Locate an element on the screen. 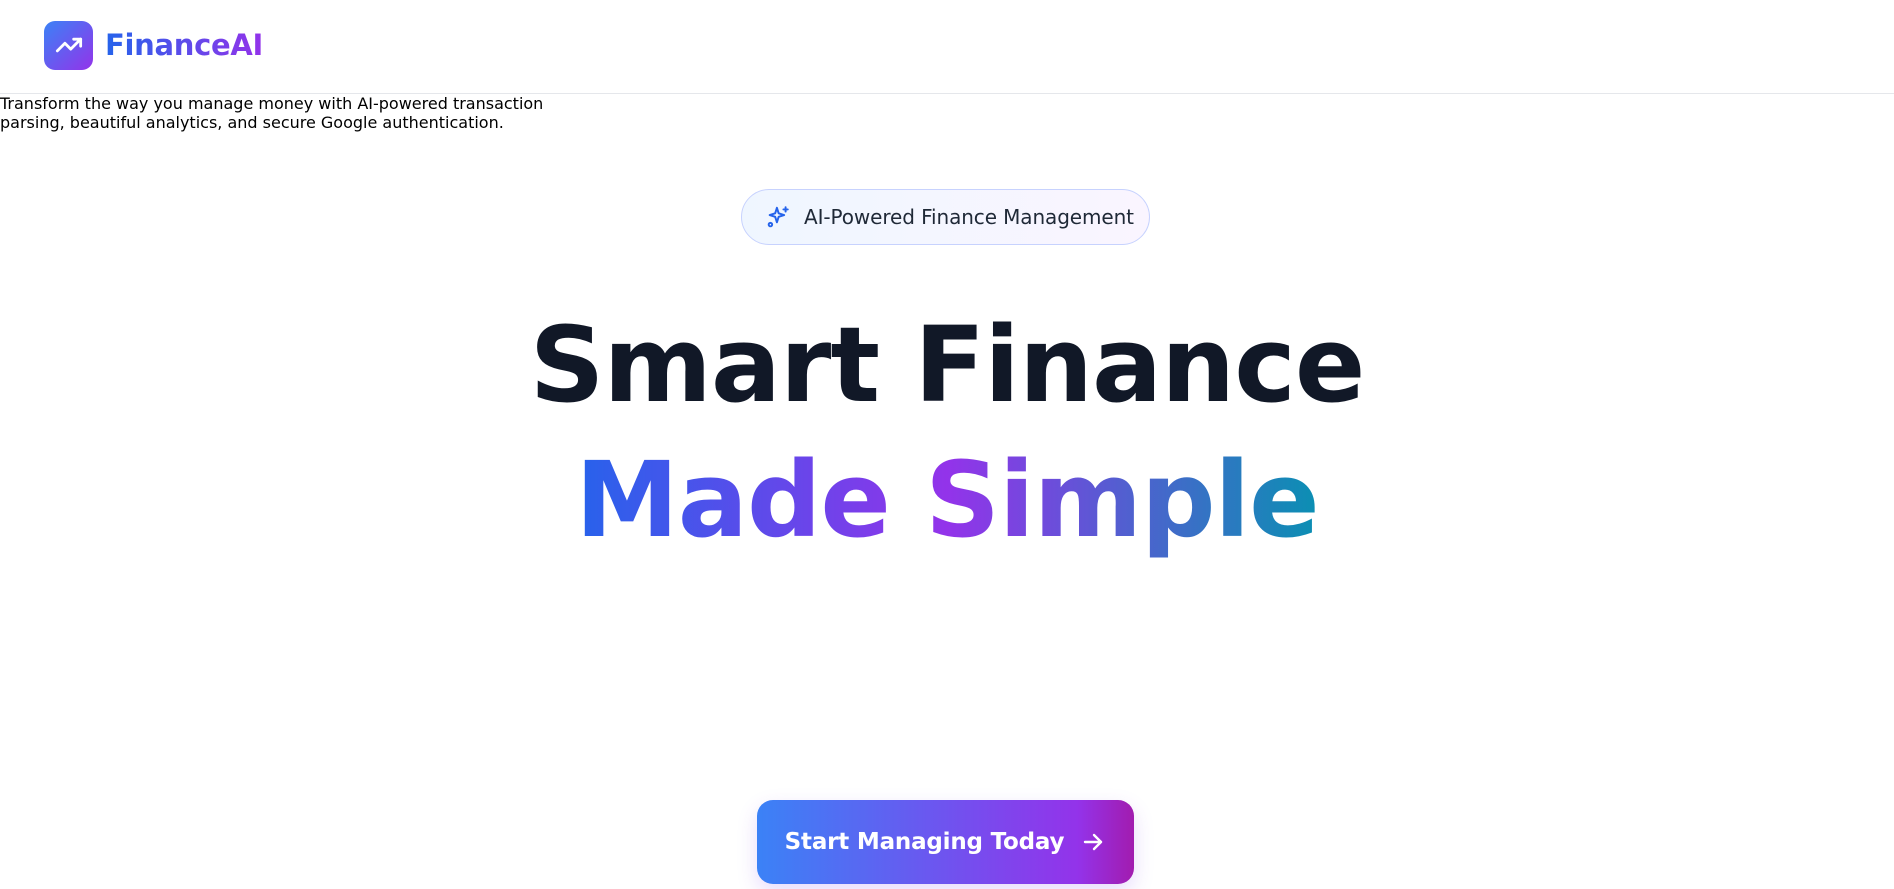 The width and height of the screenshot is (1894, 889). headline-secondary: Made Simple is located at coordinates (947, 500).